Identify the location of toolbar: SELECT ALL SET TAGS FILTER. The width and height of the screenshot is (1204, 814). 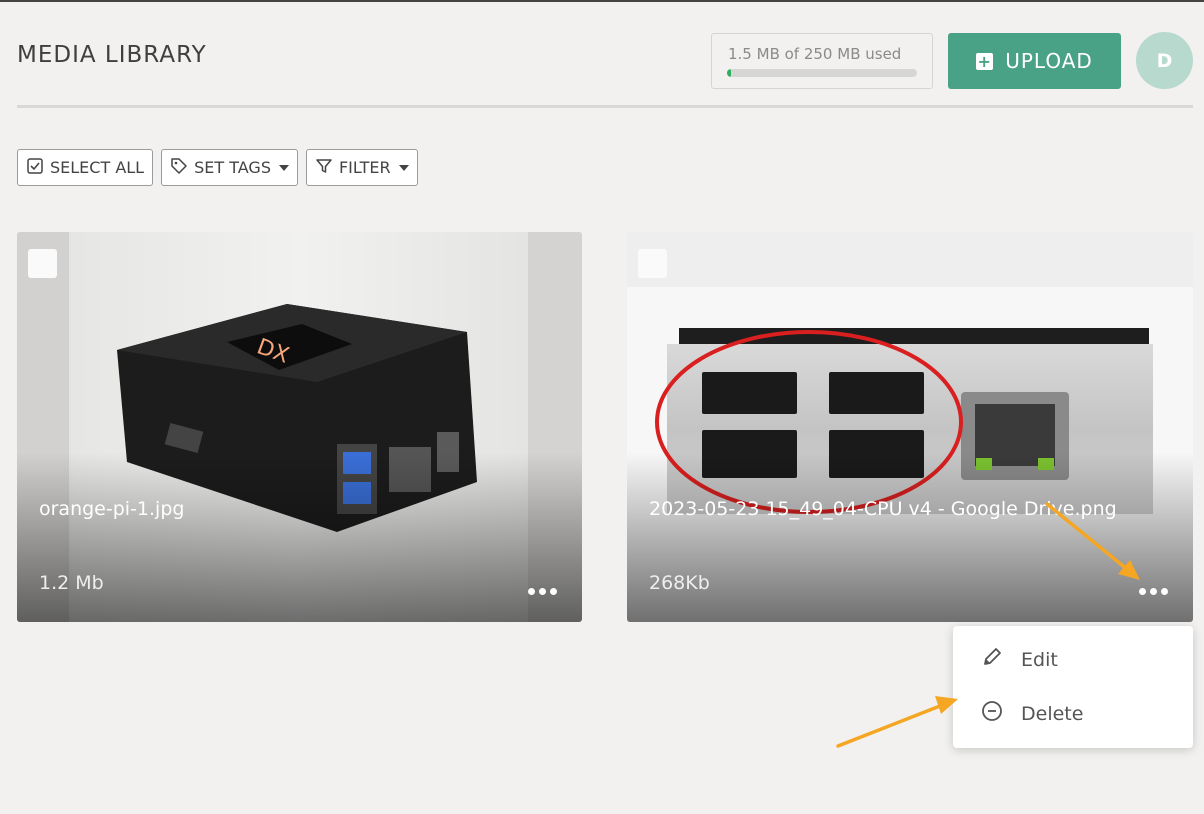
(217, 167).